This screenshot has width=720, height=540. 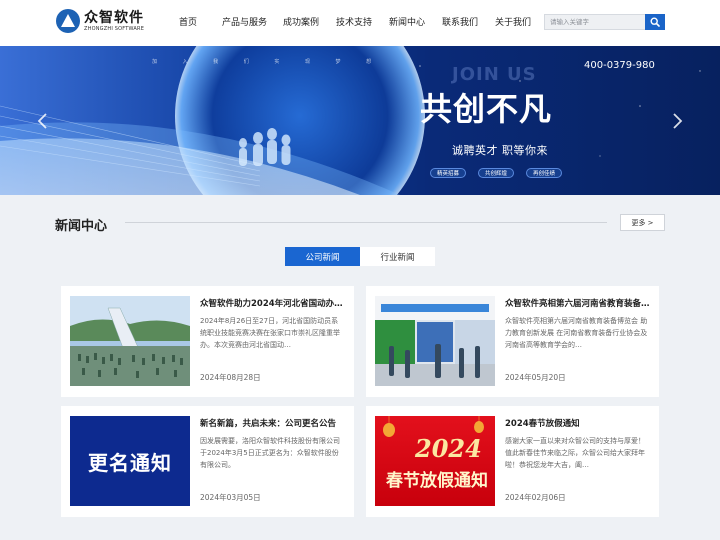 What do you see at coordinates (273, 423) in the screenshot?
I see `news-title: 新名新篇，共启未来：公司更名公告` at bounding box center [273, 423].